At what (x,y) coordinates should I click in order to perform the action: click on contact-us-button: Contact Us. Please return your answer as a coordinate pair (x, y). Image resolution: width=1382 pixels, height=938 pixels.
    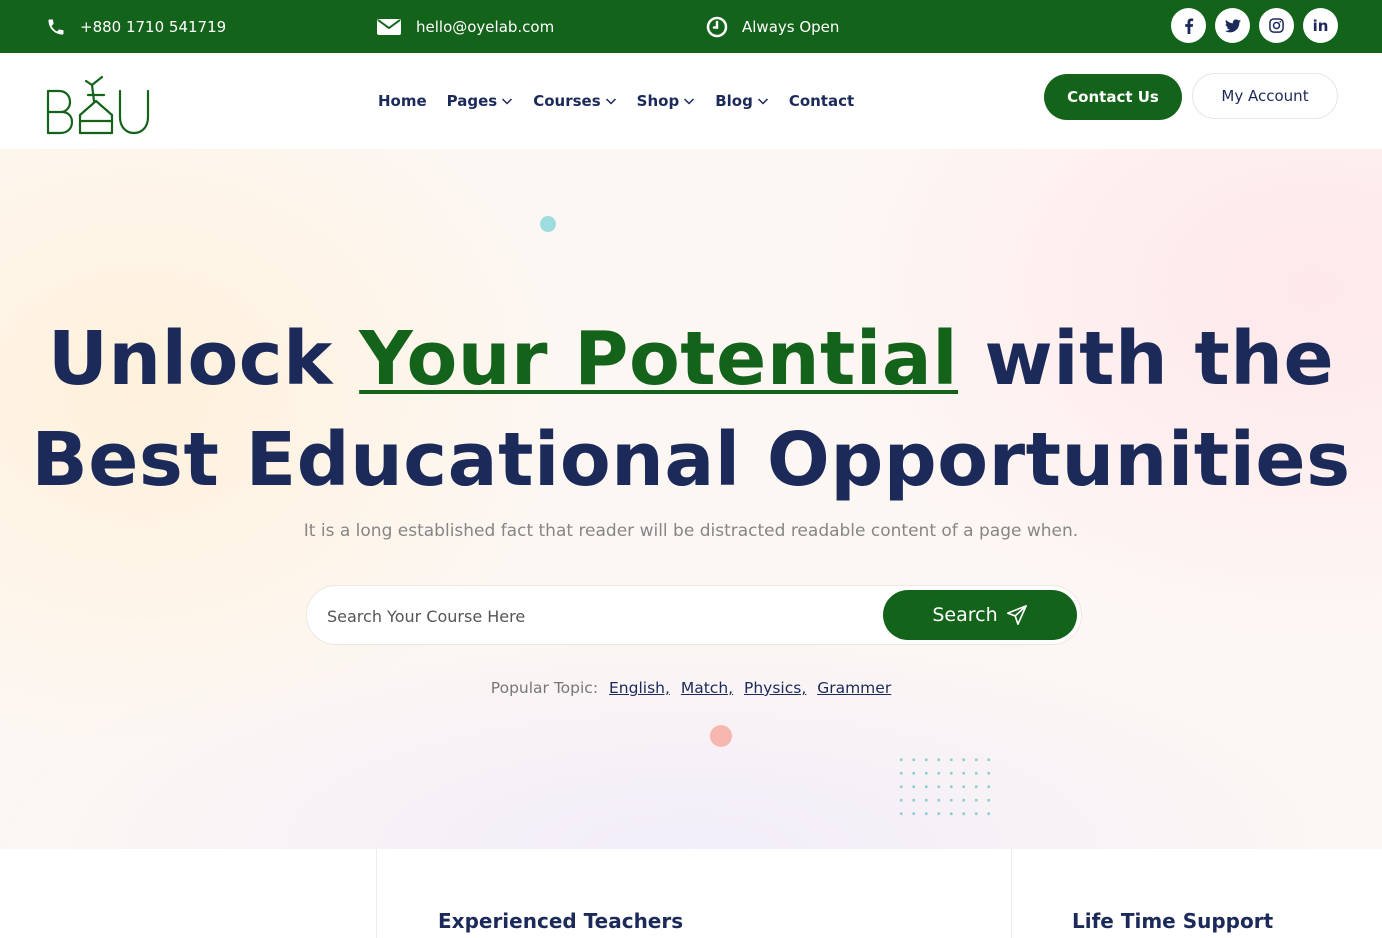
    Looking at the image, I should click on (1113, 97).